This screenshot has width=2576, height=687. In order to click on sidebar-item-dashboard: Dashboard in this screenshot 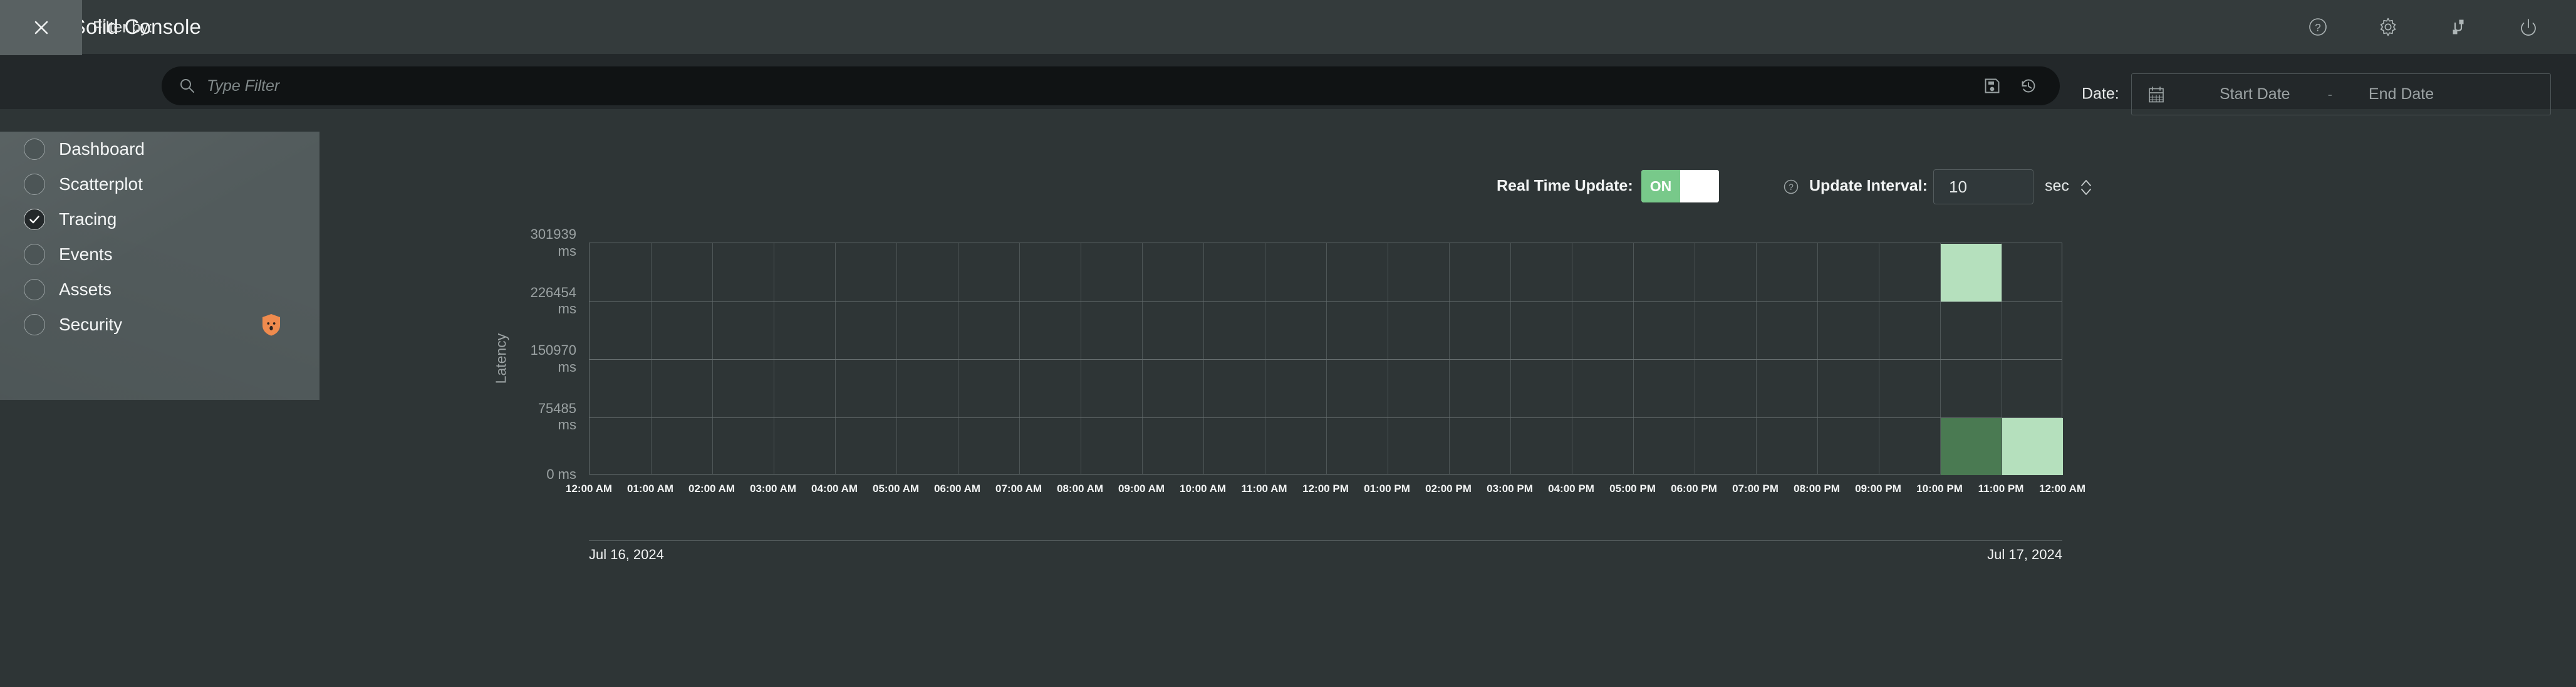, I will do `click(159, 149)`.